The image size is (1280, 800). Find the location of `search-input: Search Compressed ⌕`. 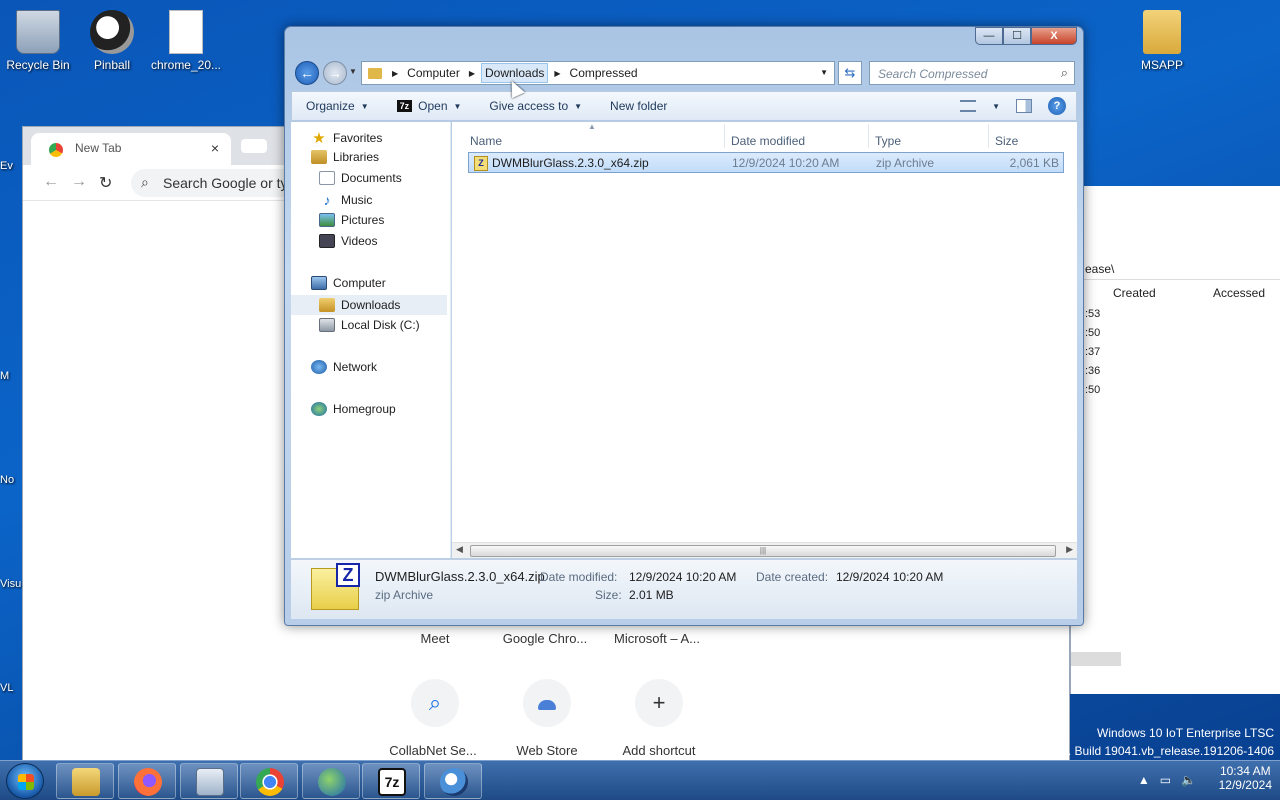

search-input: Search Compressed ⌕ is located at coordinates (972, 73).